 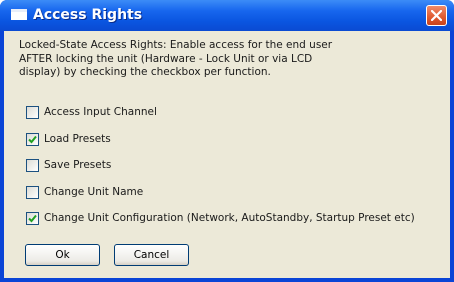 What do you see at coordinates (151, 255) in the screenshot?
I see `cancel-button: Cancel` at bounding box center [151, 255].